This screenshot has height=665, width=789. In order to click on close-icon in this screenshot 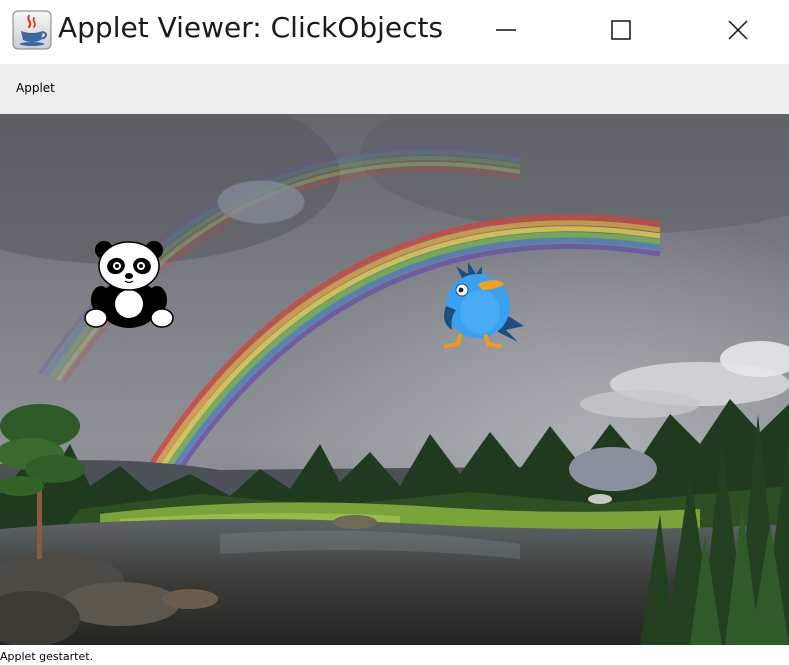, I will do `click(738, 30)`.